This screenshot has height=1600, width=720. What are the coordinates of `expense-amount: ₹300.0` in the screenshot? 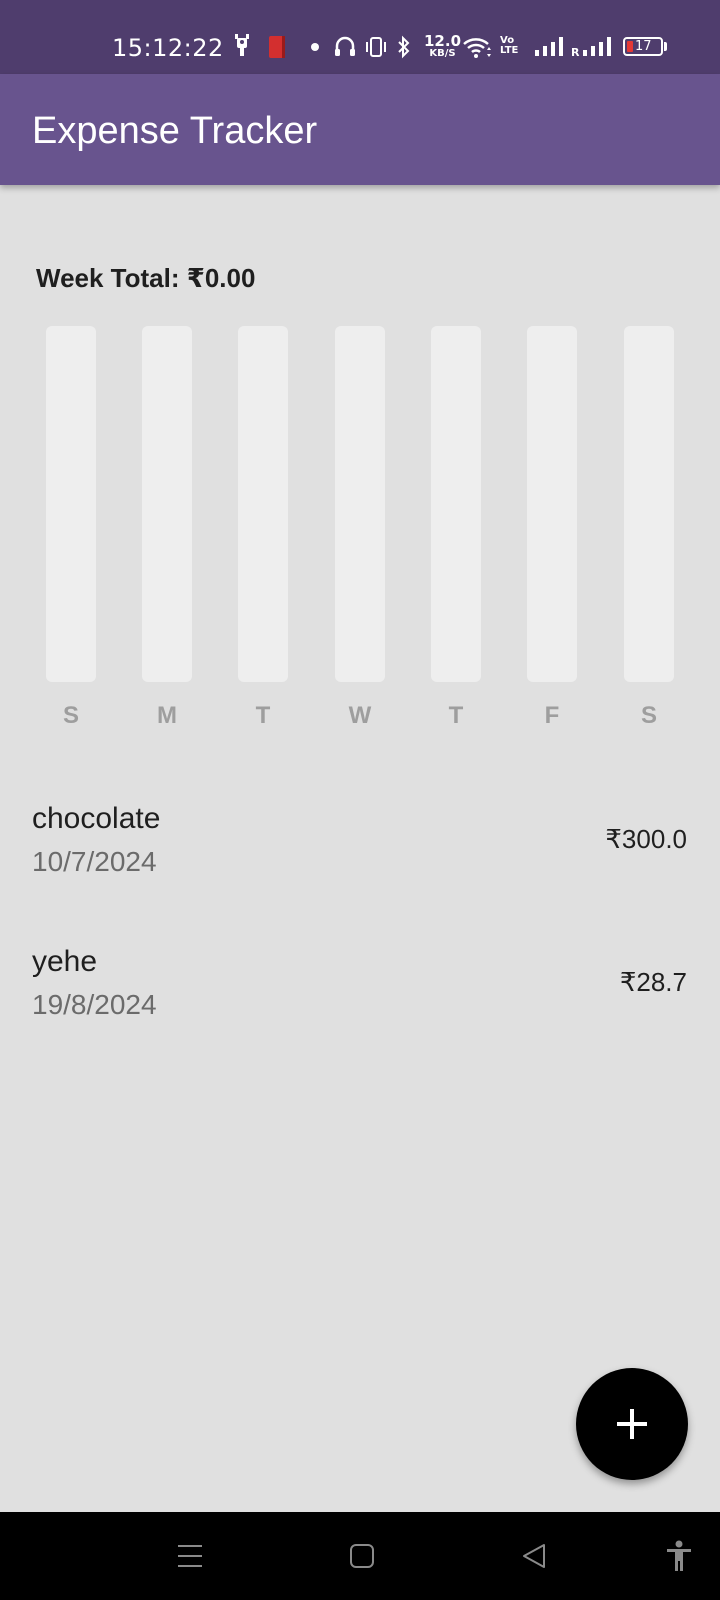 It's located at (646, 839).